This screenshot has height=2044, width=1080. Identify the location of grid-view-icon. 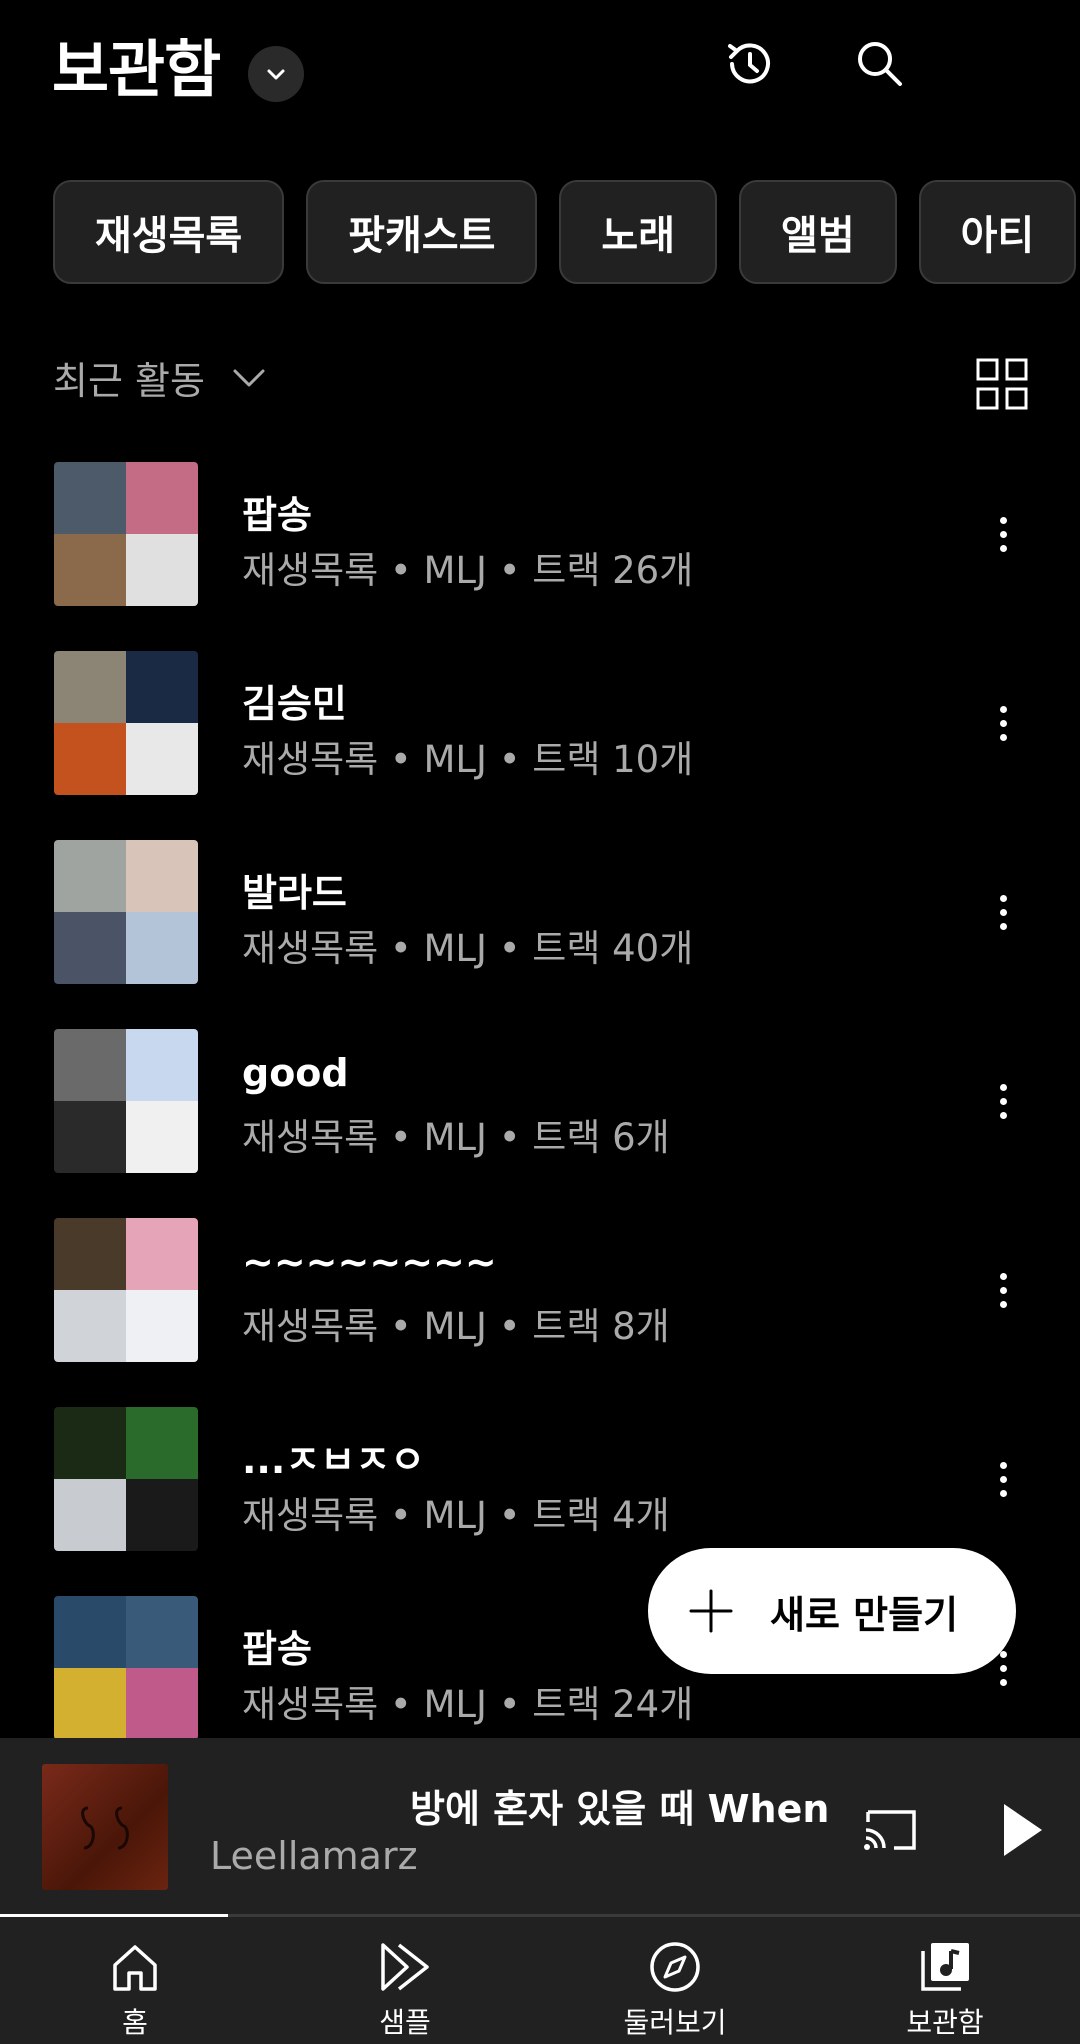
(1002, 384).